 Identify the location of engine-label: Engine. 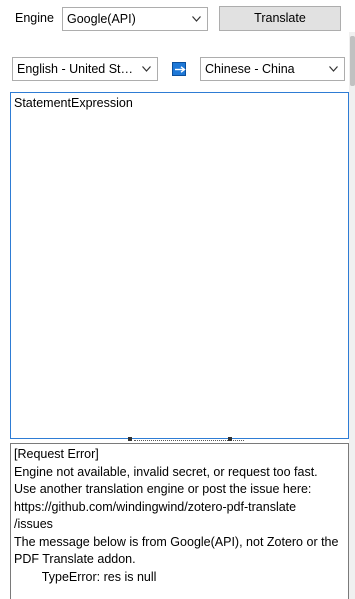
(34, 18).